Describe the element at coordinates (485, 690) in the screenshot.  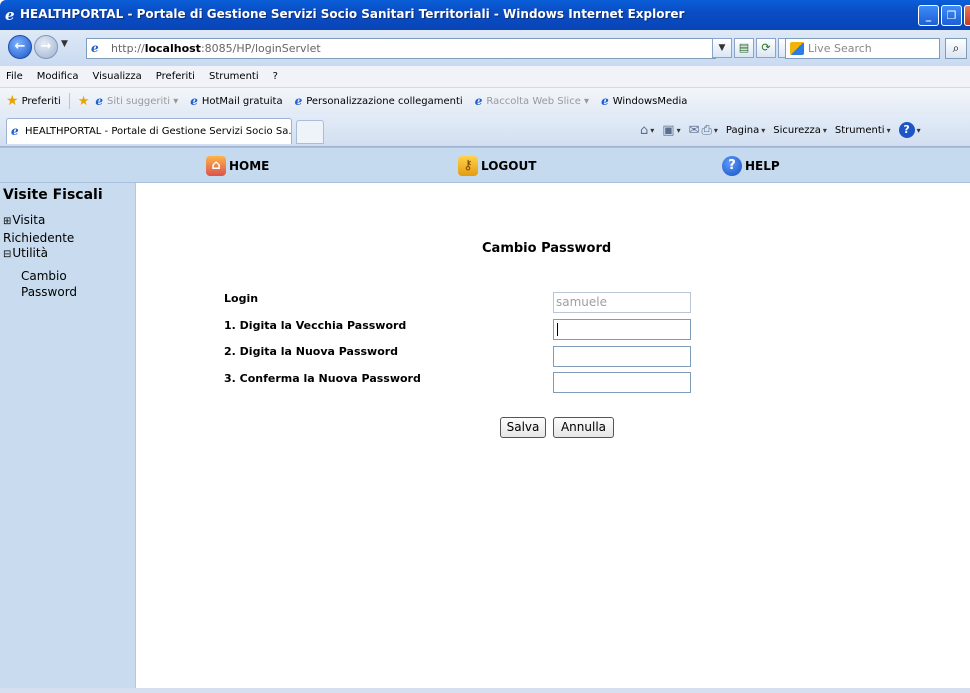
I see `status-bar` at that location.